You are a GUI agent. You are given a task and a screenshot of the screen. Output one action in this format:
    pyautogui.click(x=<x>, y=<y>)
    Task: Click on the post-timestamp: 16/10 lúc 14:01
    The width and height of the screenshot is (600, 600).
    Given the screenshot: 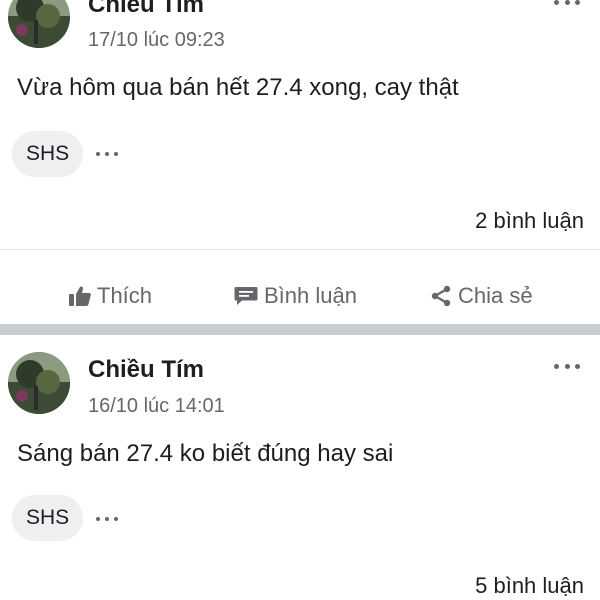 What is the action you would take?
    pyautogui.click(x=156, y=406)
    